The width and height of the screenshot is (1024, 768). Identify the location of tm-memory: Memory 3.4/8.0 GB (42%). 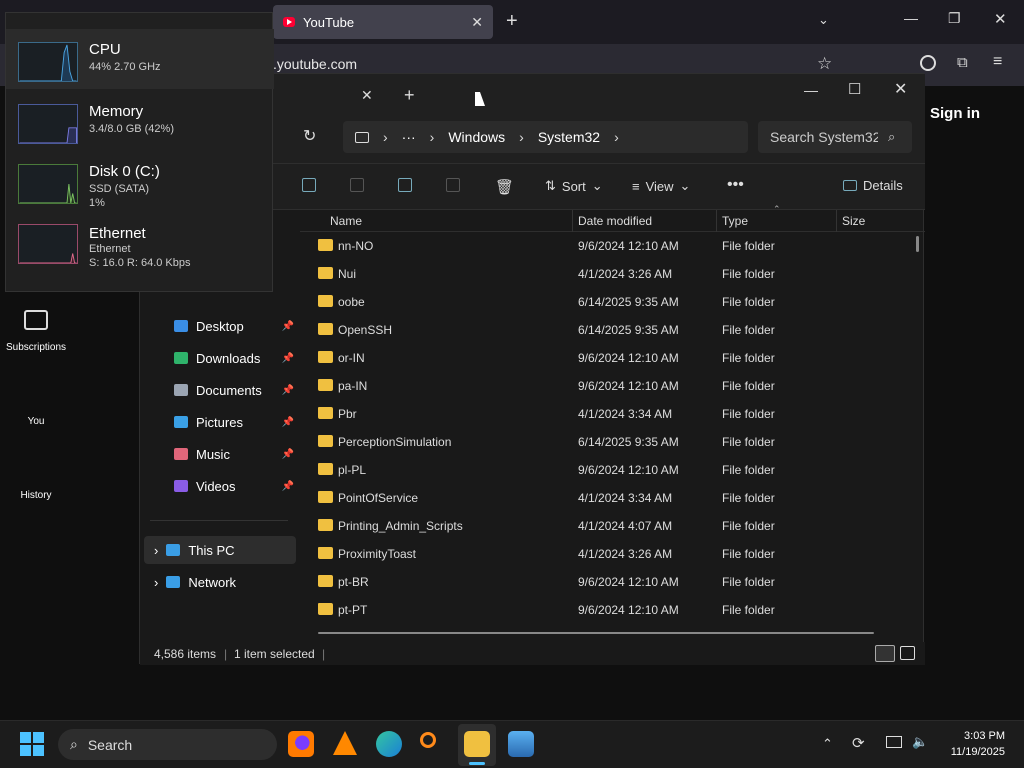
(140, 121).